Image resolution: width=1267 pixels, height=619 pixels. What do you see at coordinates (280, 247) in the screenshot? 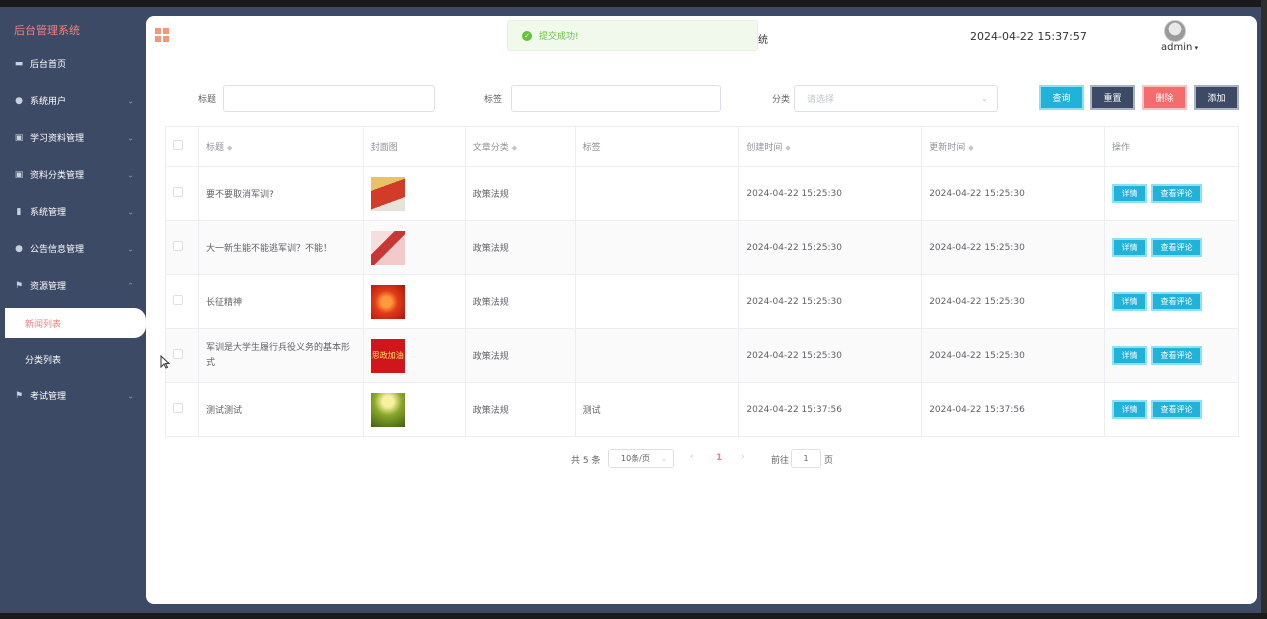
I see `cell-title: 大一新生能不能逃军训？不能！` at bounding box center [280, 247].